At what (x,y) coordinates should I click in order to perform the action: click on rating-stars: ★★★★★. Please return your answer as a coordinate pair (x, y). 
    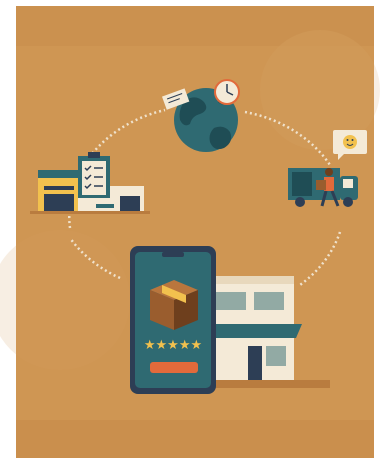
    Looking at the image, I should click on (173, 345).